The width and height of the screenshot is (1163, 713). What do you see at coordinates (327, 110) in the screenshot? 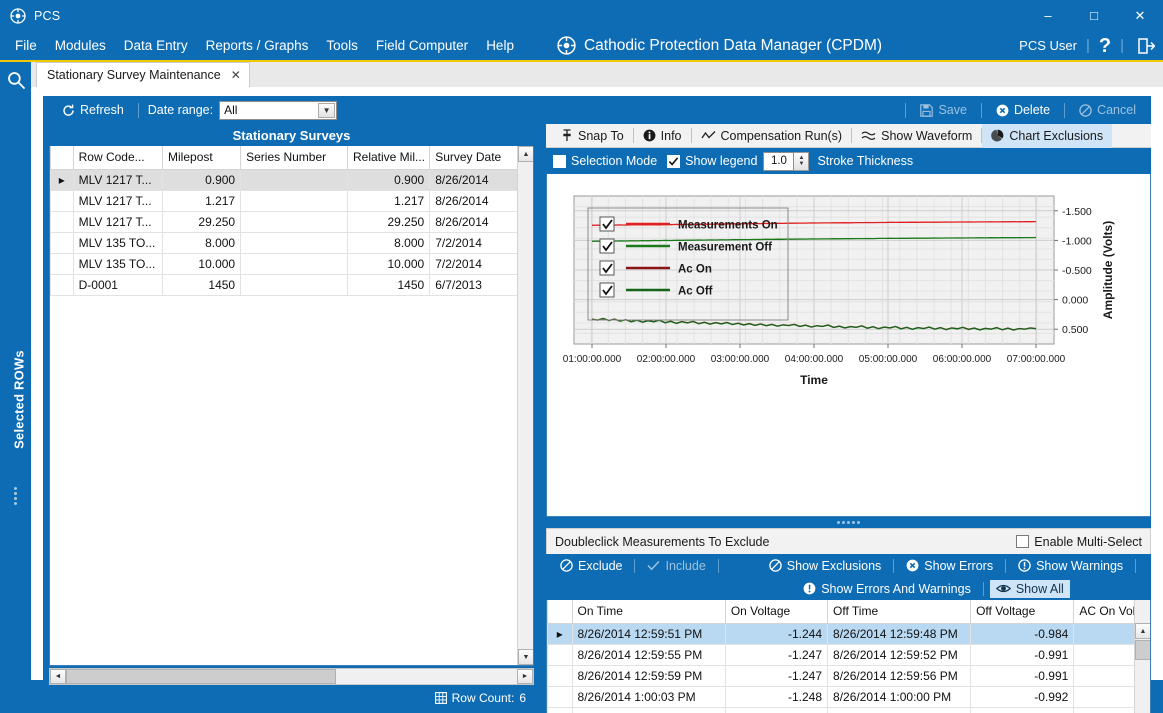
I see `chevron-down-icon: ▼` at bounding box center [327, 110].